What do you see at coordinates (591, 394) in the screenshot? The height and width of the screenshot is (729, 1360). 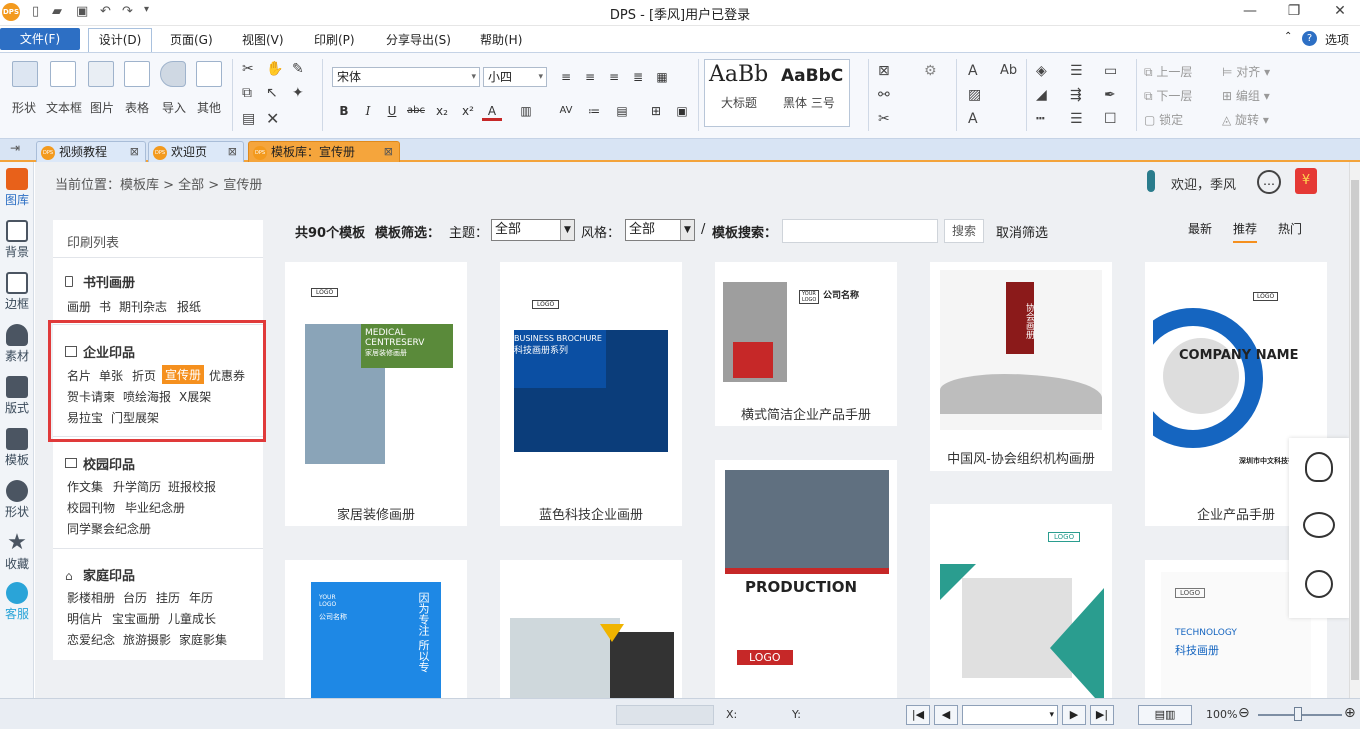 I see `template-card: LOGO BUSINESS BROCHURE 科技画册系列 蓝色科技企业画册` at bounding box center [591, 394].